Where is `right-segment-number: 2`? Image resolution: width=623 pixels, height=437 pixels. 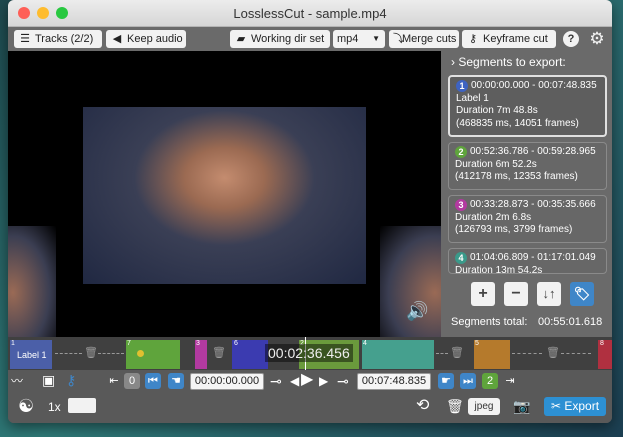 right-segment-number: 2 is located at coordinates (490, 381).